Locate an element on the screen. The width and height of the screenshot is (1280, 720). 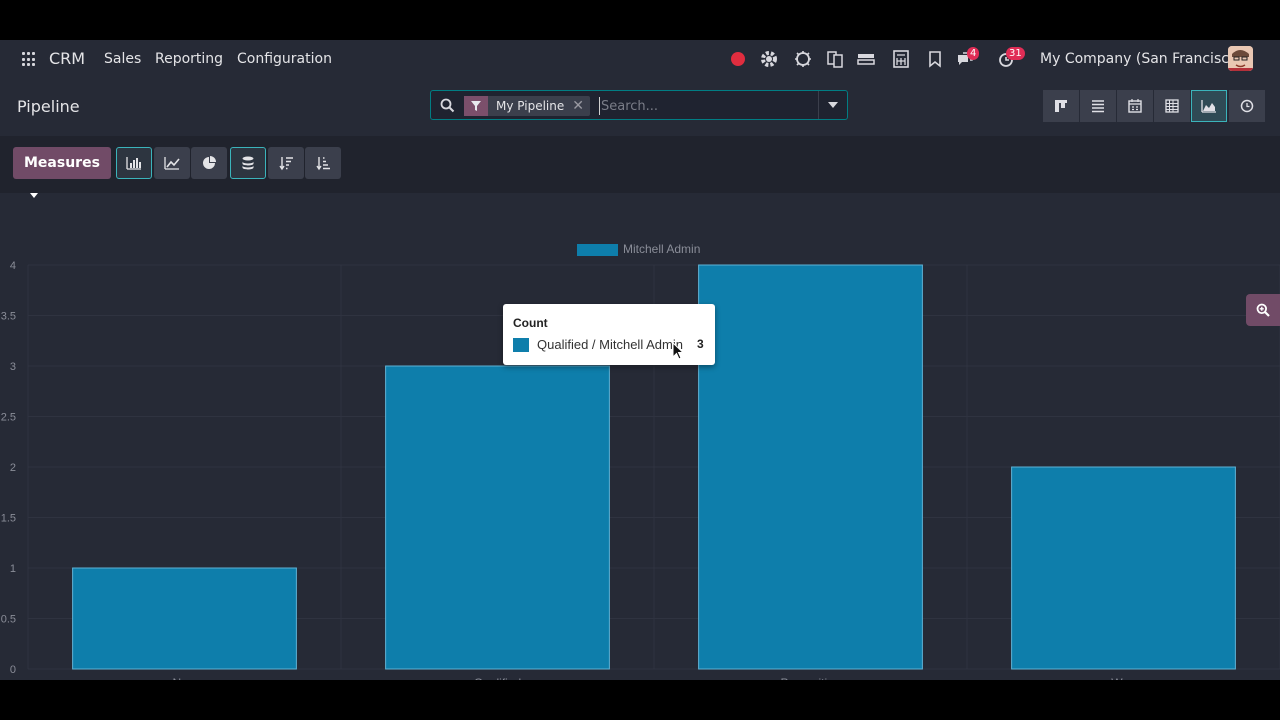
bar-proposition is located at coordinates (810, 467).